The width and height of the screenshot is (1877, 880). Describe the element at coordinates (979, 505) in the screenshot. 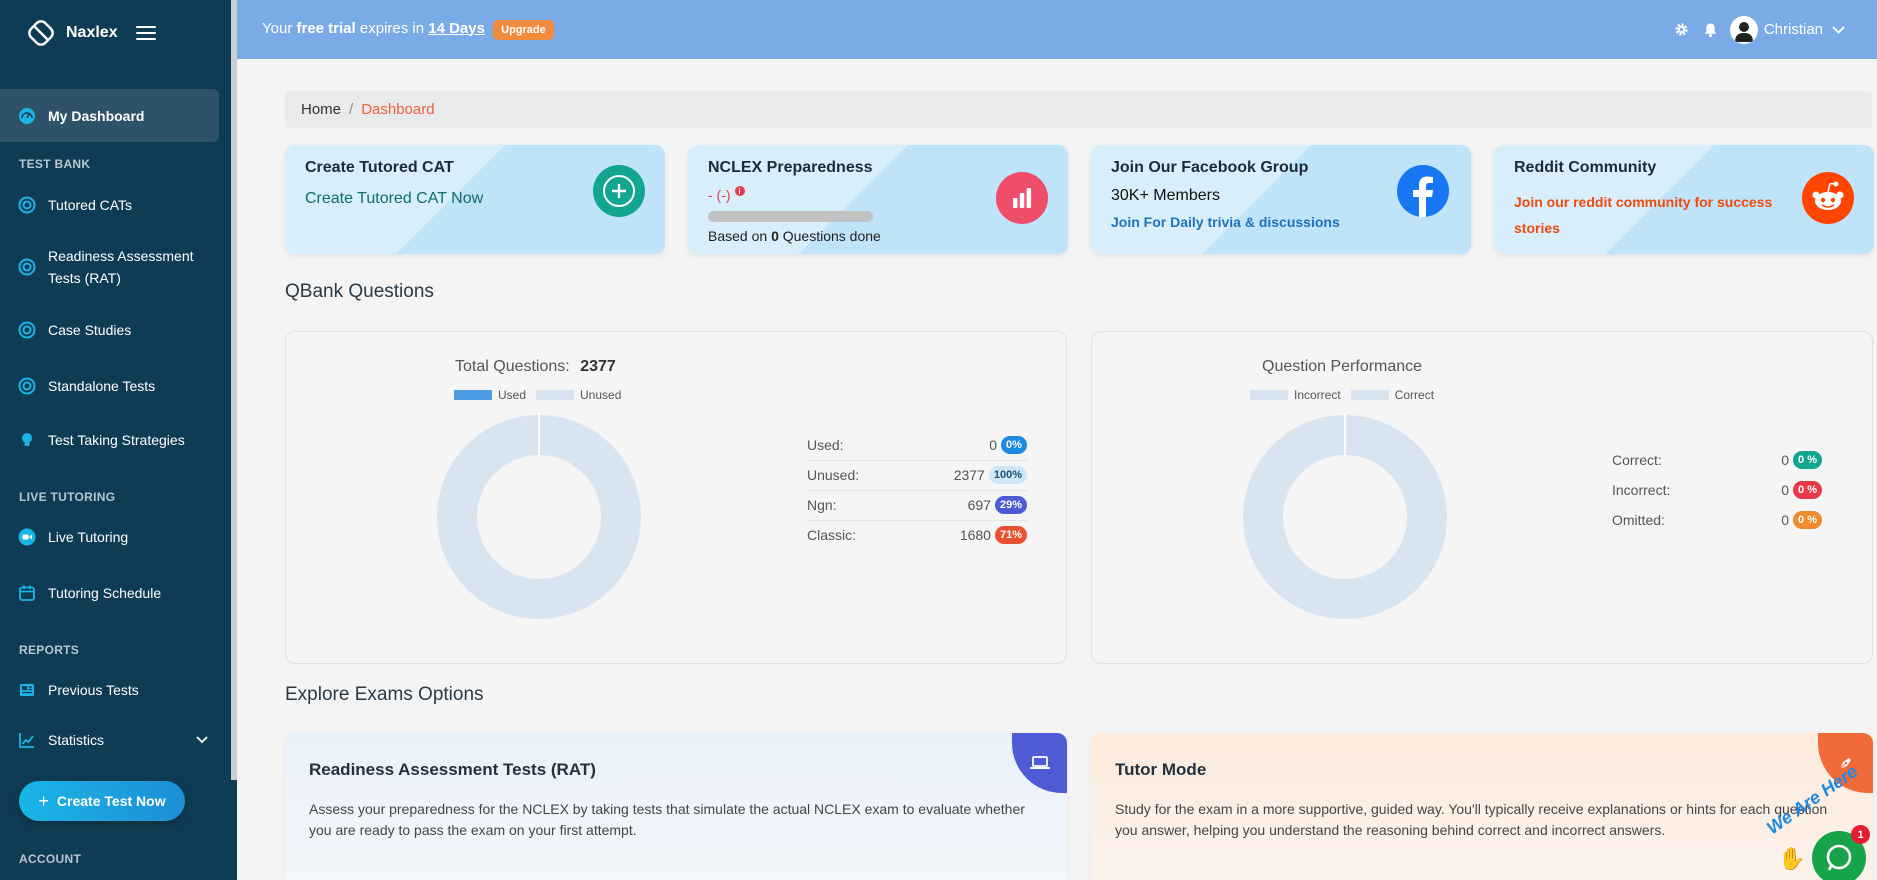

I see `stat-value: 697` at that location.